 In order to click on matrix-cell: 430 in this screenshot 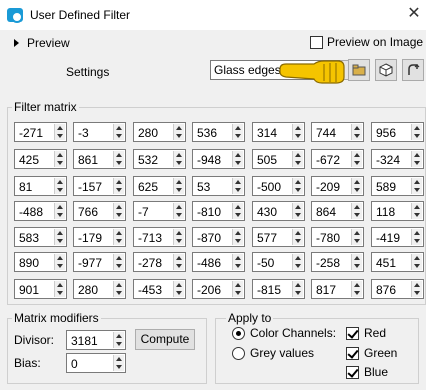, I will do `click(278, 211)`.